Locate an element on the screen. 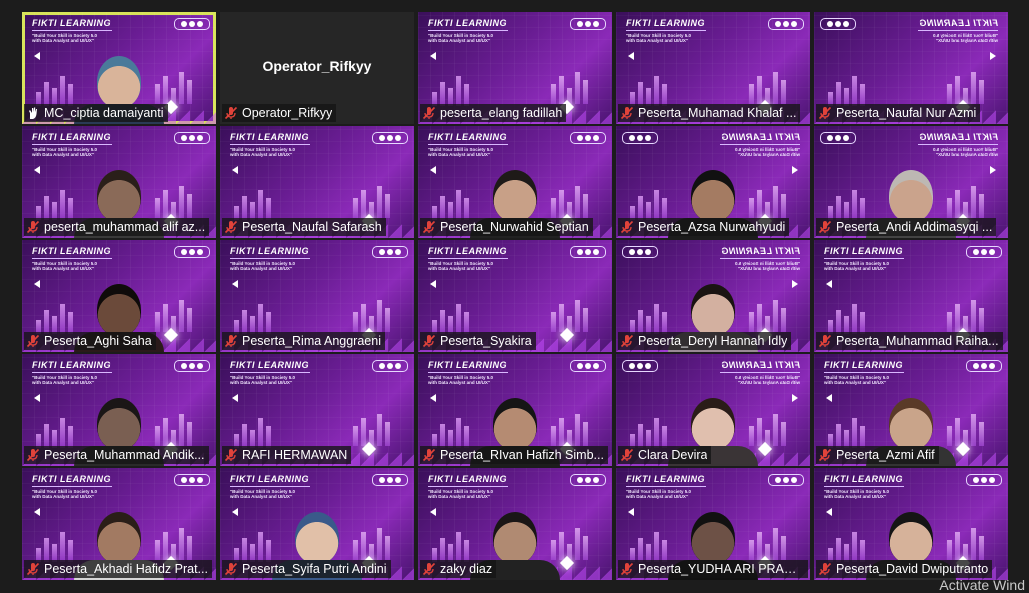 The height and width of the screenshot is (593, 1029). participant-name: Peserta_Aghi Saha is located at coordinates (98, 341).